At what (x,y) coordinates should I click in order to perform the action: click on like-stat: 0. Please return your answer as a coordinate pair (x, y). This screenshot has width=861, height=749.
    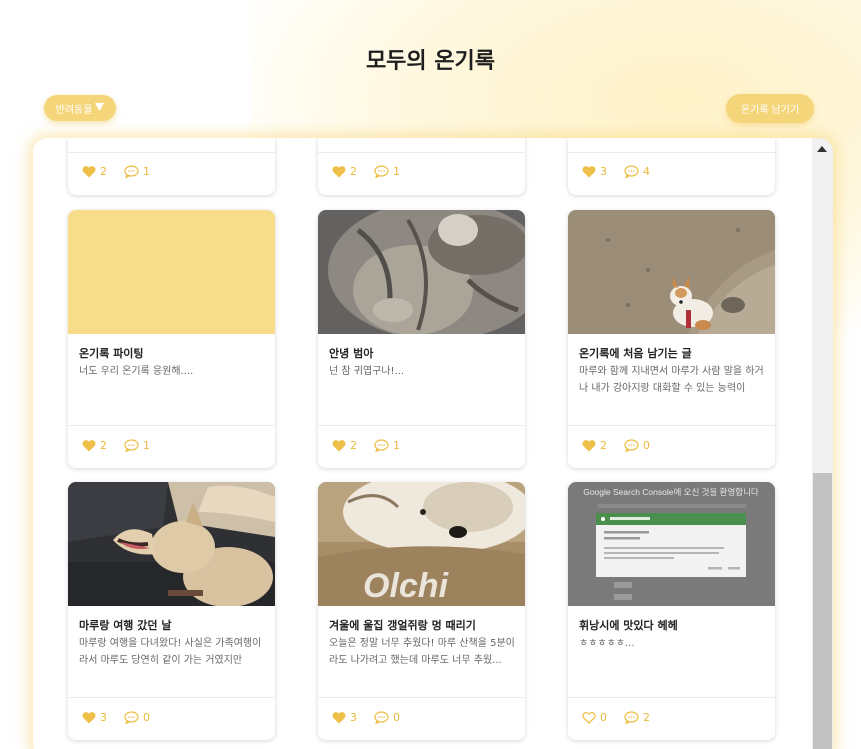
    Looking at the image, I should click on (594, 717).